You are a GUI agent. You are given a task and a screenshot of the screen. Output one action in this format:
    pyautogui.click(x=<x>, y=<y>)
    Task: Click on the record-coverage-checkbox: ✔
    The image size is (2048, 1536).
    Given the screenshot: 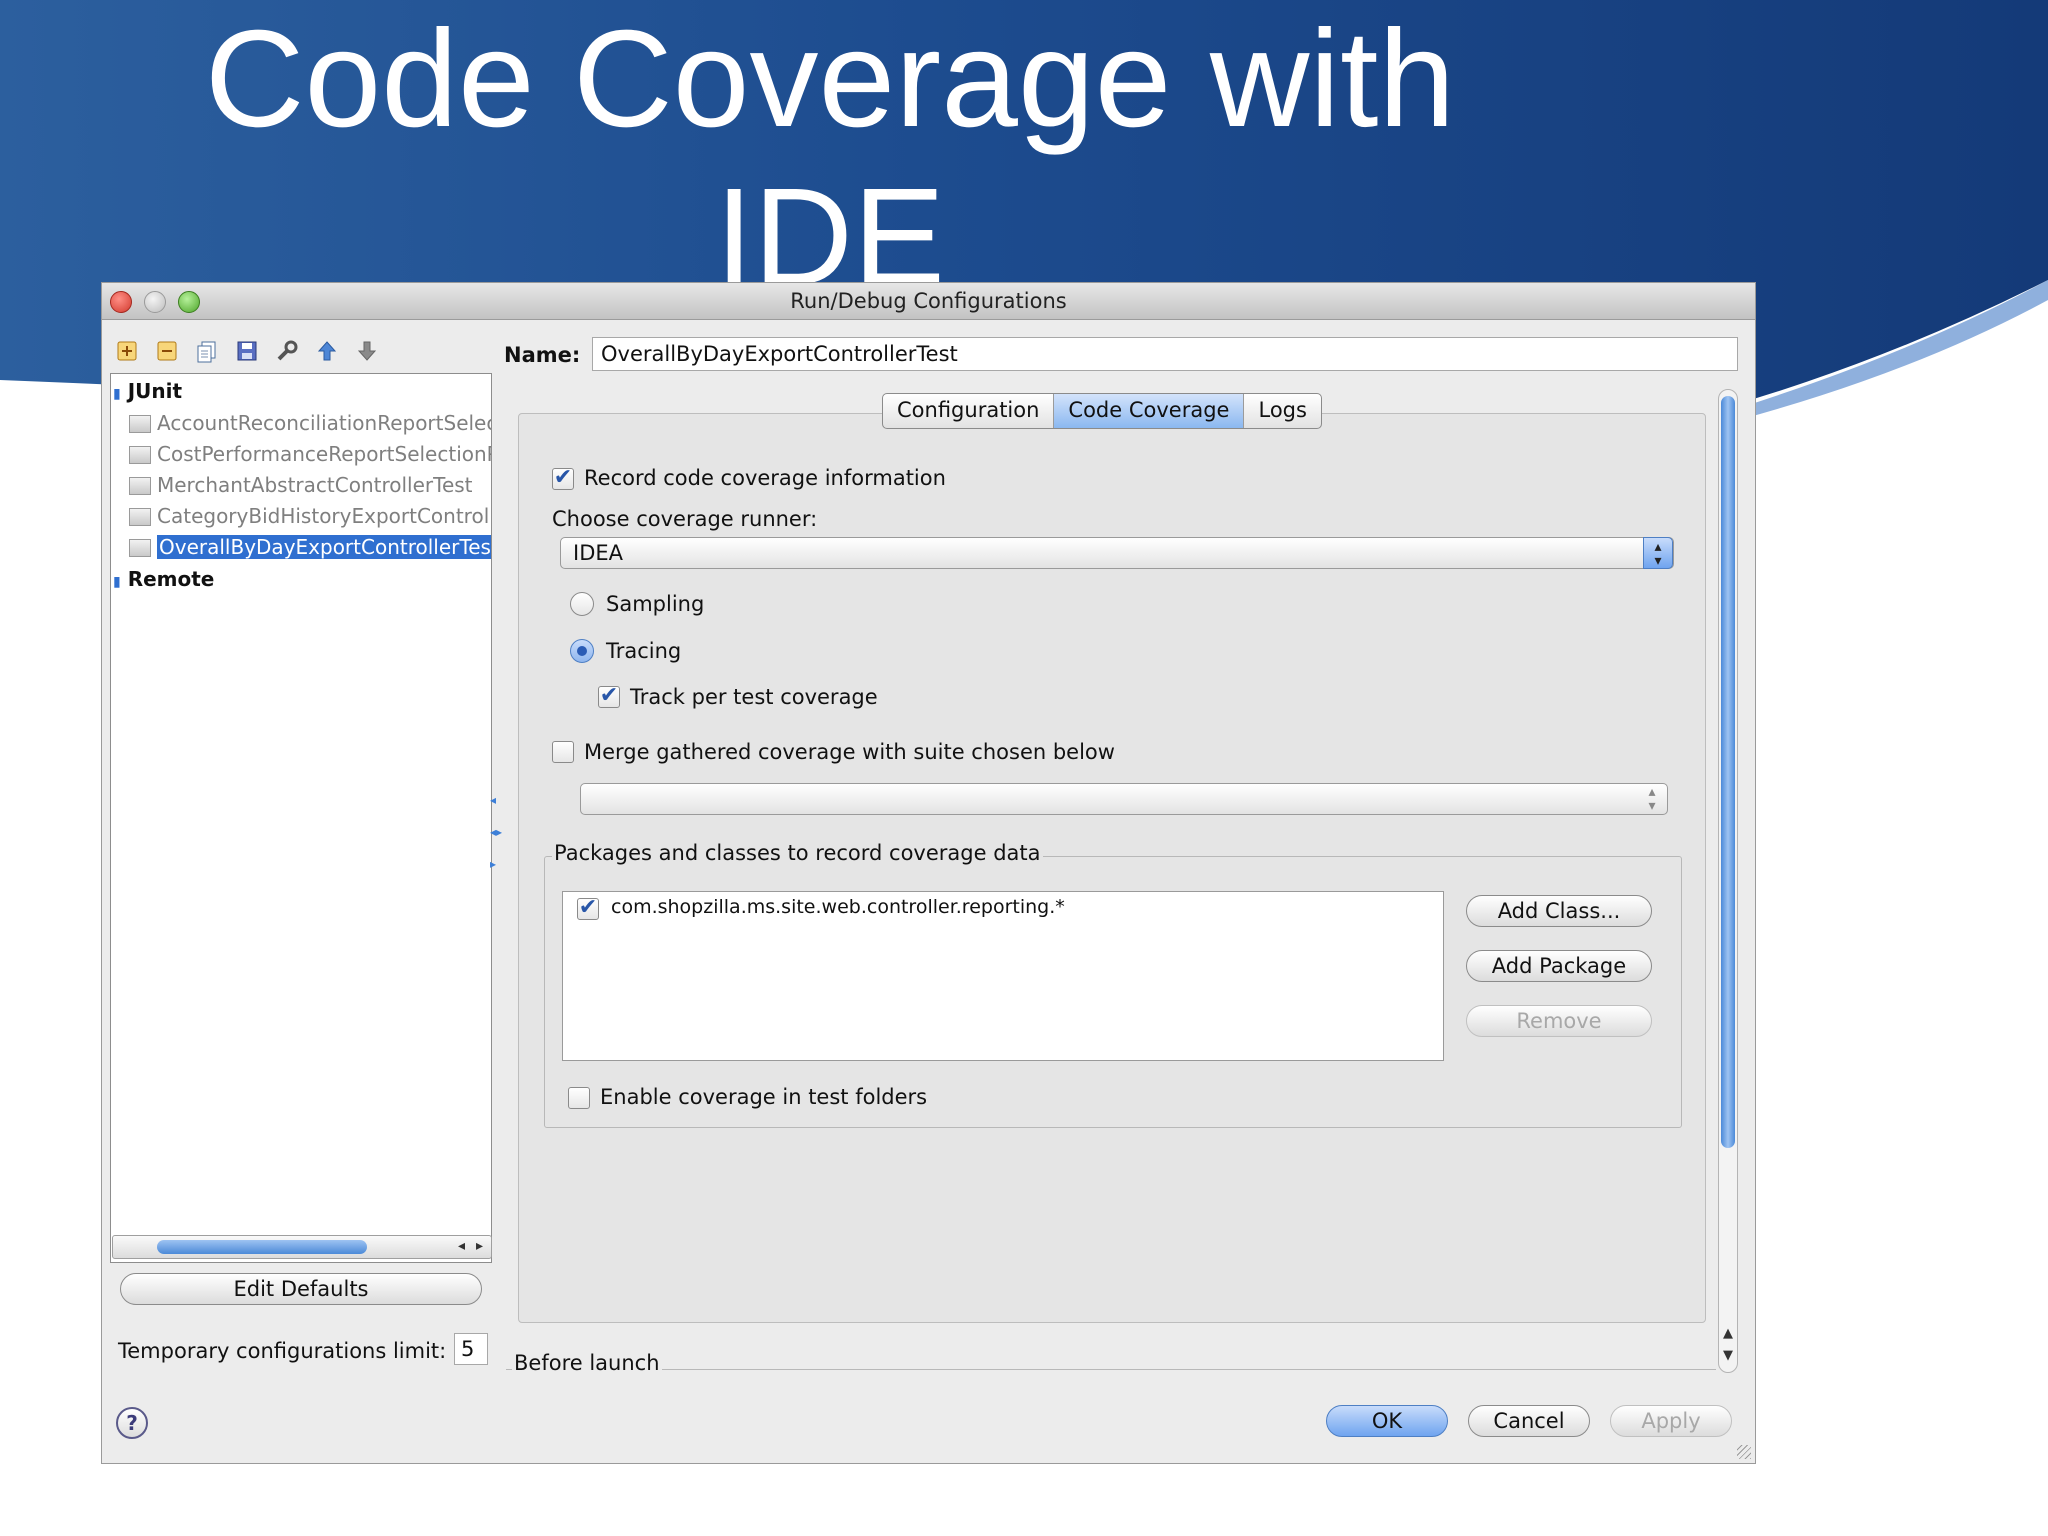 What is the action you would take?
    pyautogui.click(x=563, y=478)
    